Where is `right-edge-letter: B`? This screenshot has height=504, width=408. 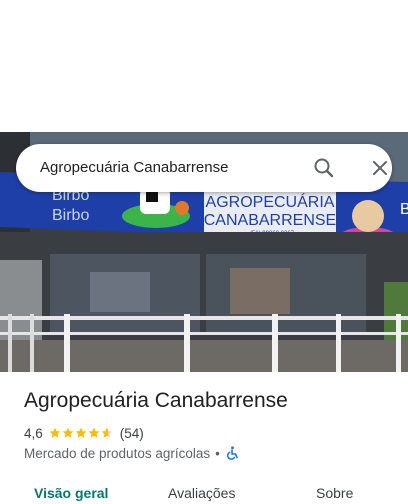 right-edge-letter: B is located at coordinates (404, 209).